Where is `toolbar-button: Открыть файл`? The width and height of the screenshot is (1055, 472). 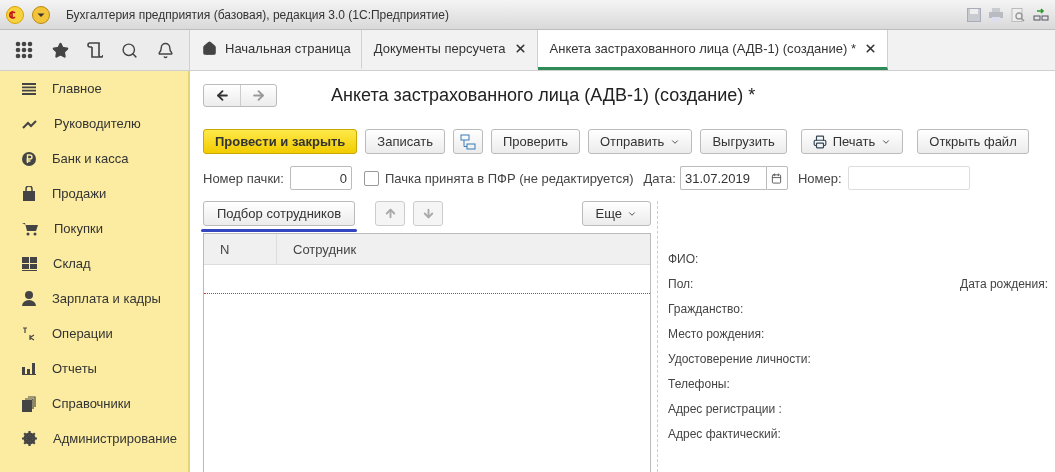 toolbar-button: Открыть файл is located at coordinates (973, 141).